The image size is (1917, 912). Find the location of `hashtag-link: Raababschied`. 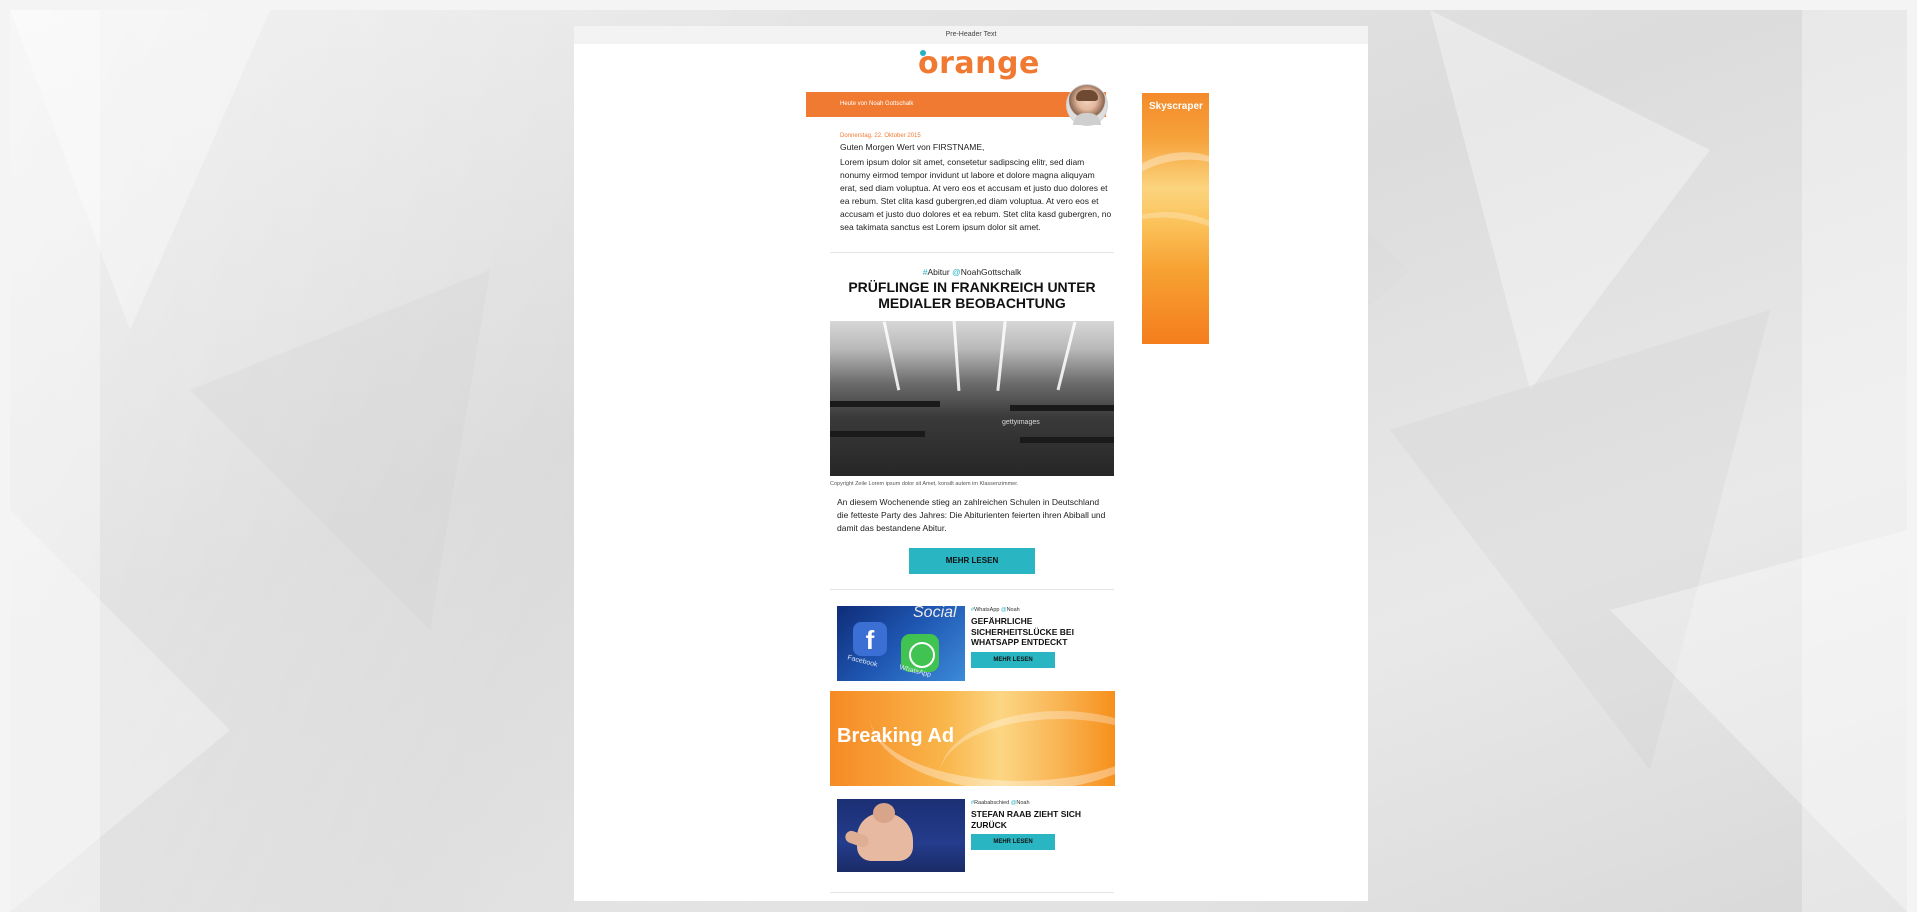

hashtag-link: Raababschied is located at coordinates (991, 803).